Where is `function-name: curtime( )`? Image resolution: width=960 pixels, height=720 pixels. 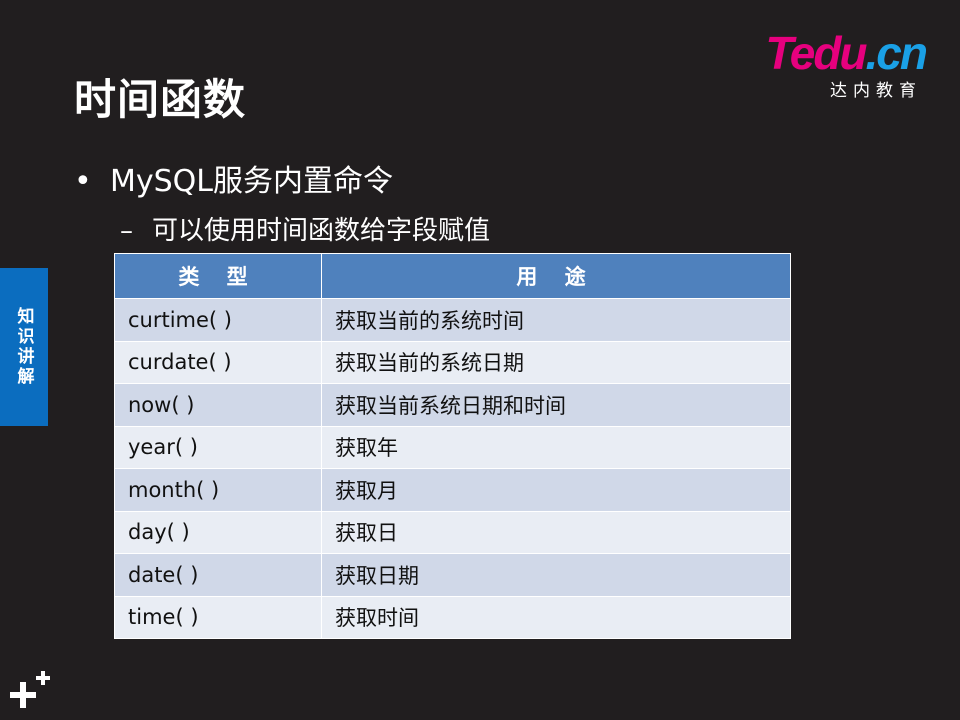
function-name: curtime( ) is located at coordinates (218, 320).